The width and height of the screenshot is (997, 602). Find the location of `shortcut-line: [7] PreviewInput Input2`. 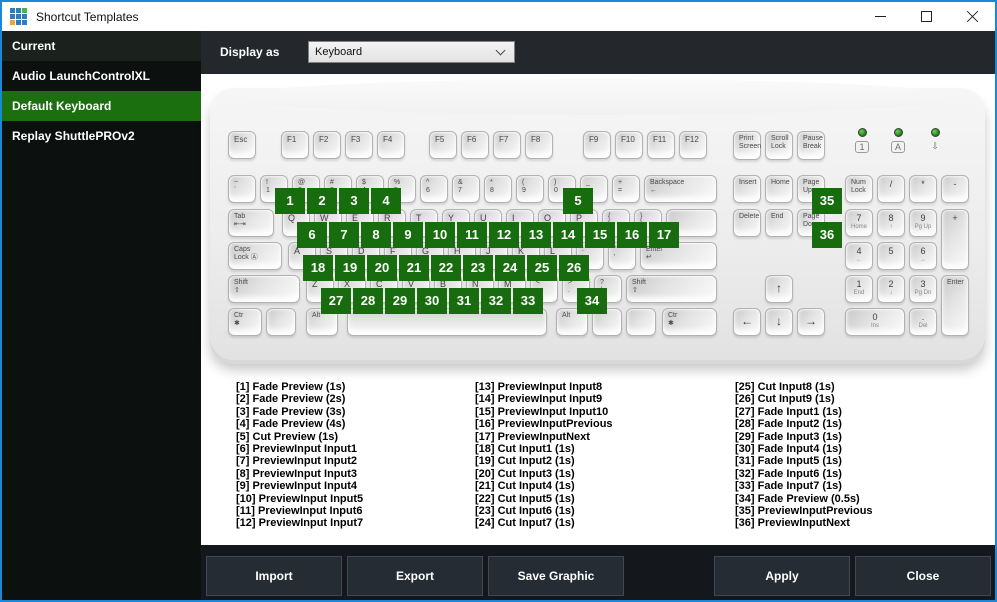

shortcut-line: [7] PreviewInput Input2 is located at coordinates (297, 461).